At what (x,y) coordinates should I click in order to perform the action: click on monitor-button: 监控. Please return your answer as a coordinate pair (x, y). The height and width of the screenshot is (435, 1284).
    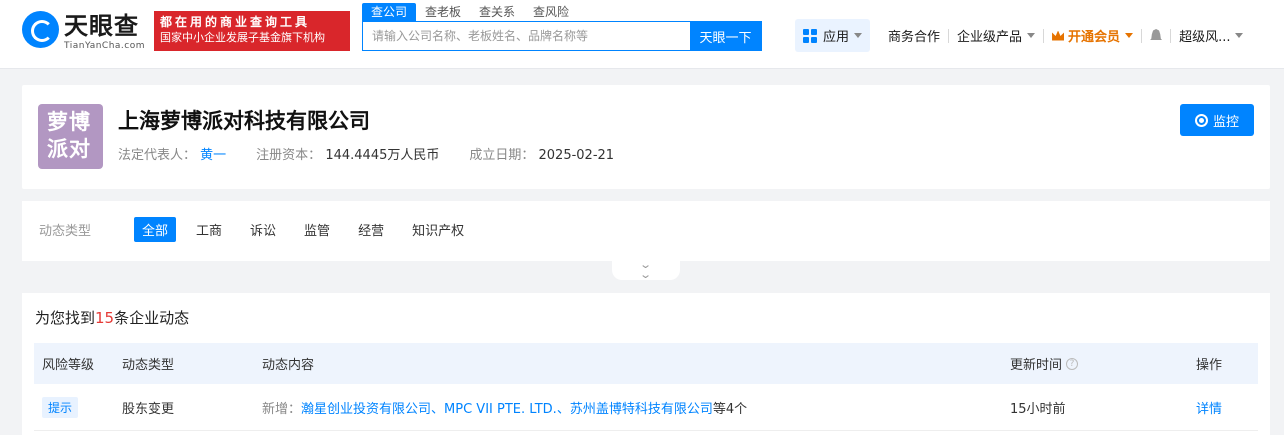
    Looking at the image, I should click on (1217, 120).